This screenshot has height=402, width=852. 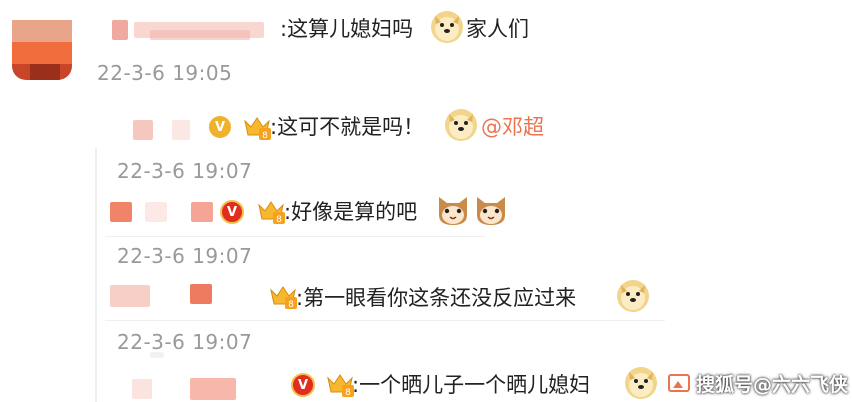 I want to click on user-avatar, so click(x=42, y=50).